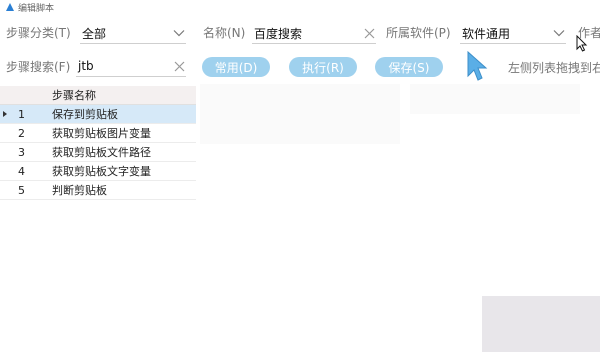 This screenshot has width=600, height=352. Describe the element at coordinates (21, 114) in the screenshot. I see `row-number: 1` at that location.